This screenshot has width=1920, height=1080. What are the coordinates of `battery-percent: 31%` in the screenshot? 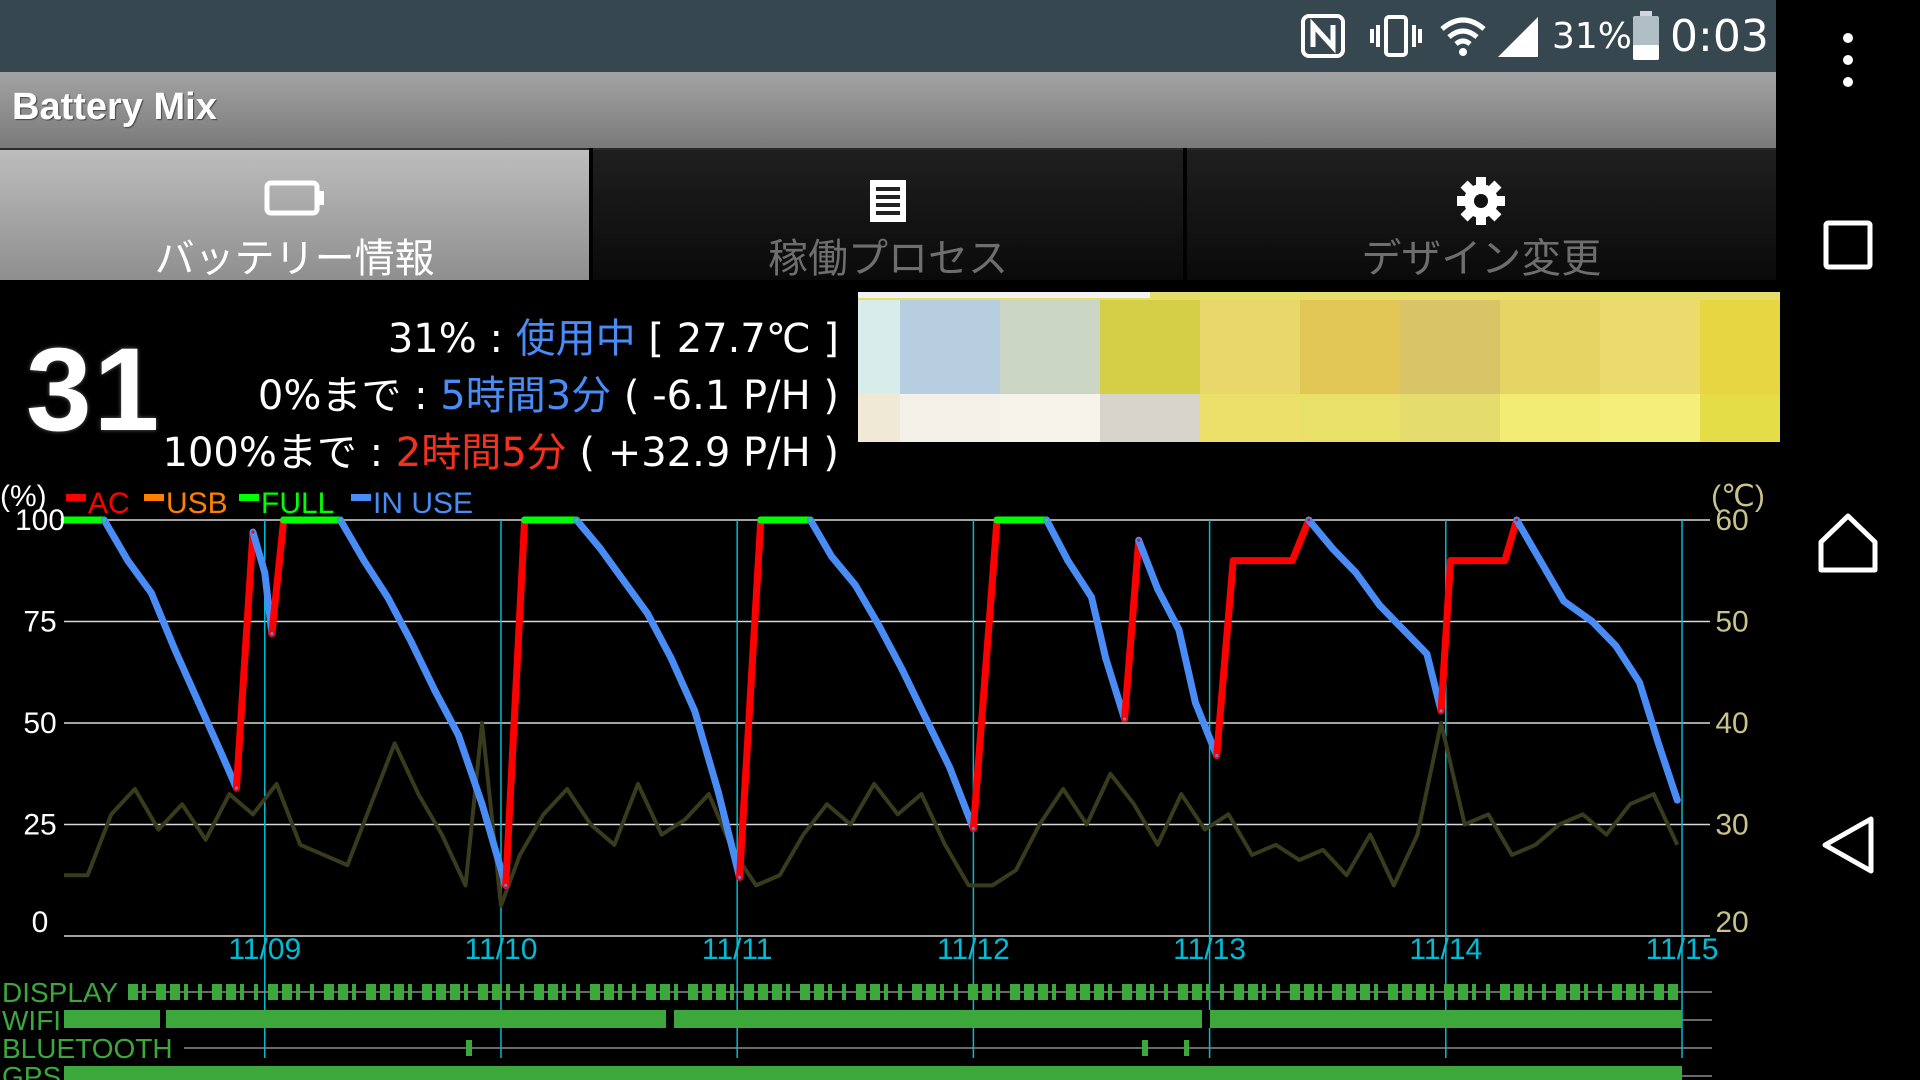 It's located at (1592, 36).